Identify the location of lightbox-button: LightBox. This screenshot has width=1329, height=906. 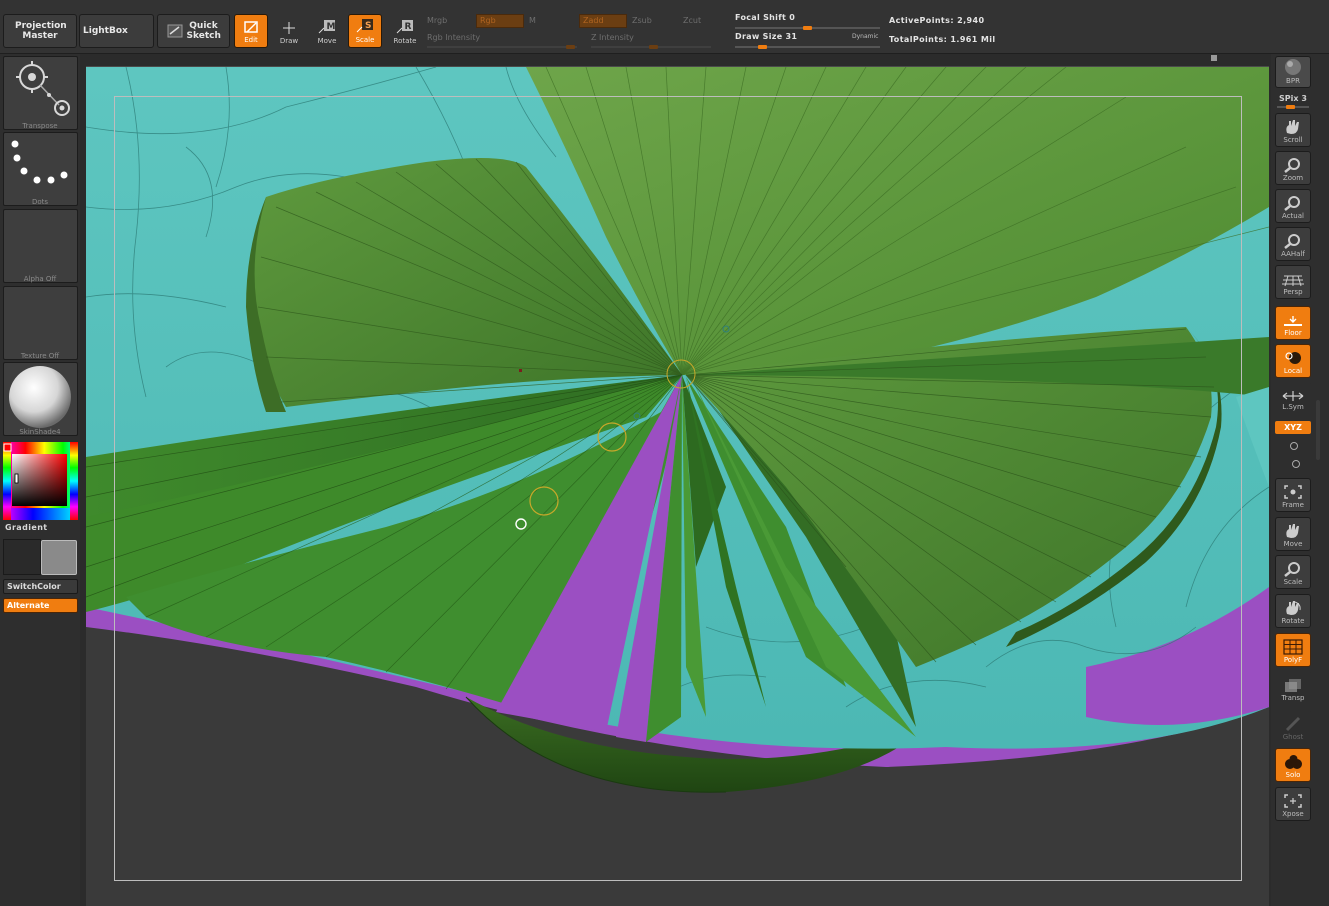
(116, 31).